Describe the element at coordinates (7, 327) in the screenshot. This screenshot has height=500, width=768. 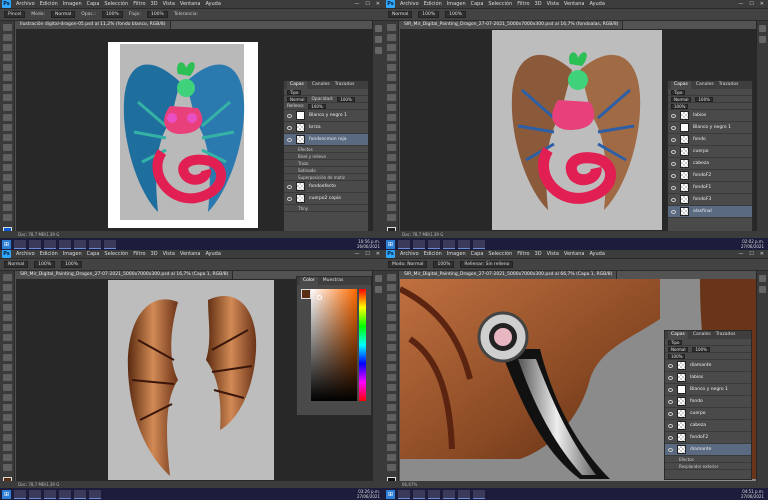
I see `eyedropper-icon` at that location.